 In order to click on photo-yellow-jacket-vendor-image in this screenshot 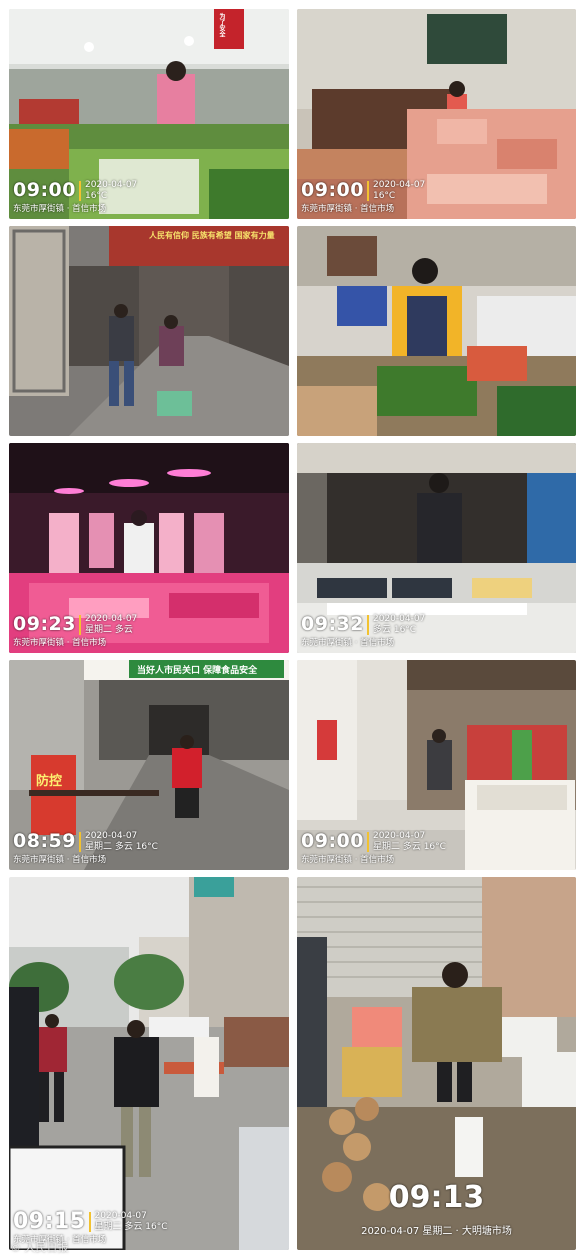, I will do `click(436, 331)`.